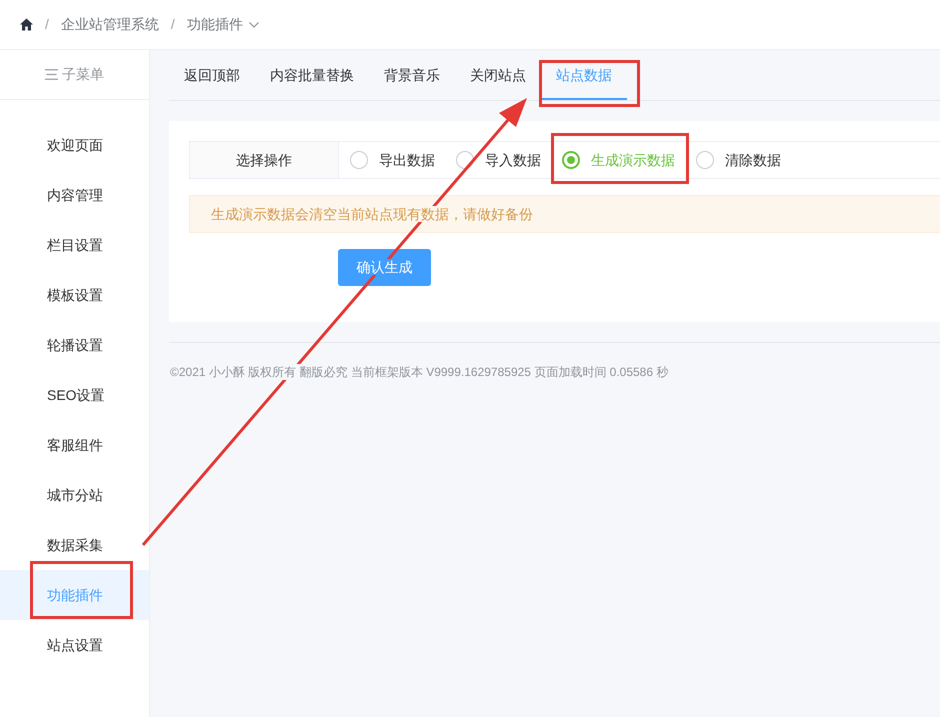  What do you see at coordinates (212, 75) in the screenshot?
I see `tab: 返回顶部` at bounding box center [212, 75].